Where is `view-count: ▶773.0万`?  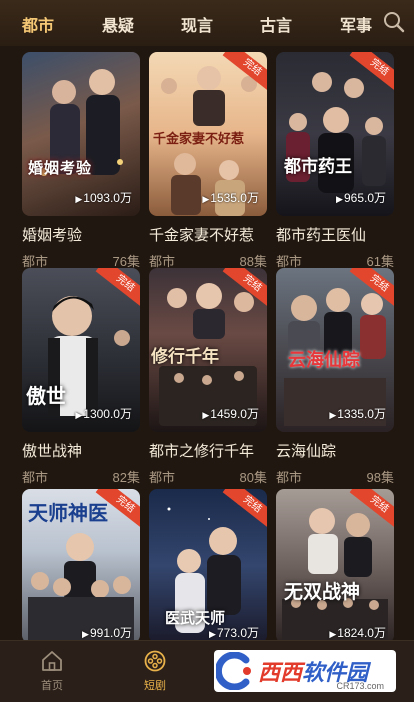
view-count: ▶773.0万 is located at coordinates (234, 633).